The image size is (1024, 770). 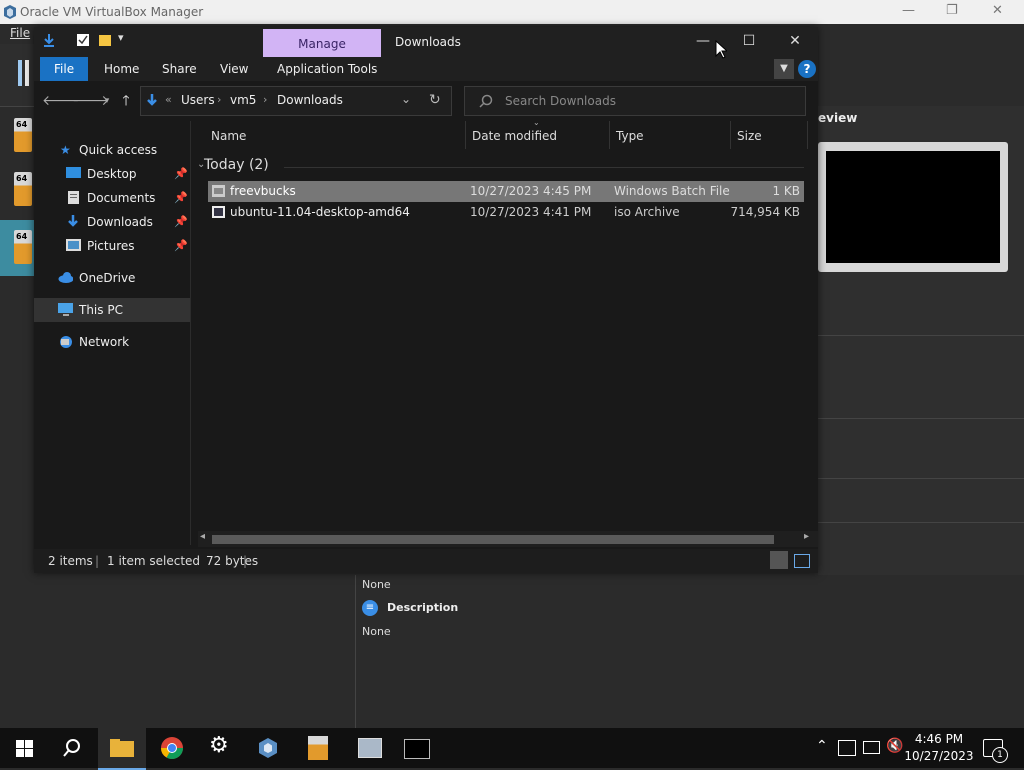 What do you see at coordinates (784, 69) in the screenshot?
I see `expand-ribbon-chevron-icon: ▼` at bounding box center [784, 69].